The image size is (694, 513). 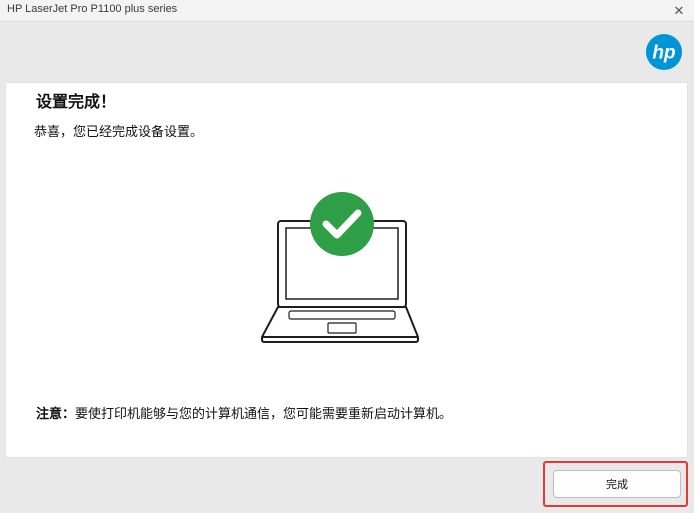 I want to click on close-icon: ✕, so click(x=679, y=11).